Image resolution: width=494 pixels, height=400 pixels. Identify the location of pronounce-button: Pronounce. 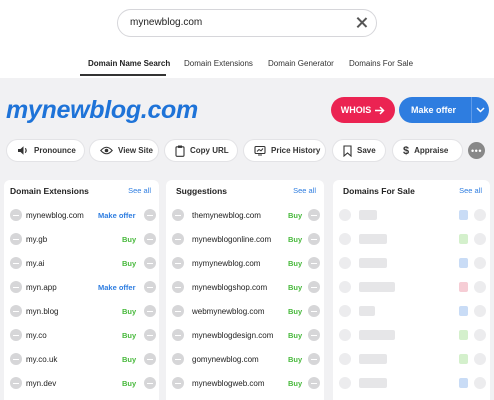
(45, 150).